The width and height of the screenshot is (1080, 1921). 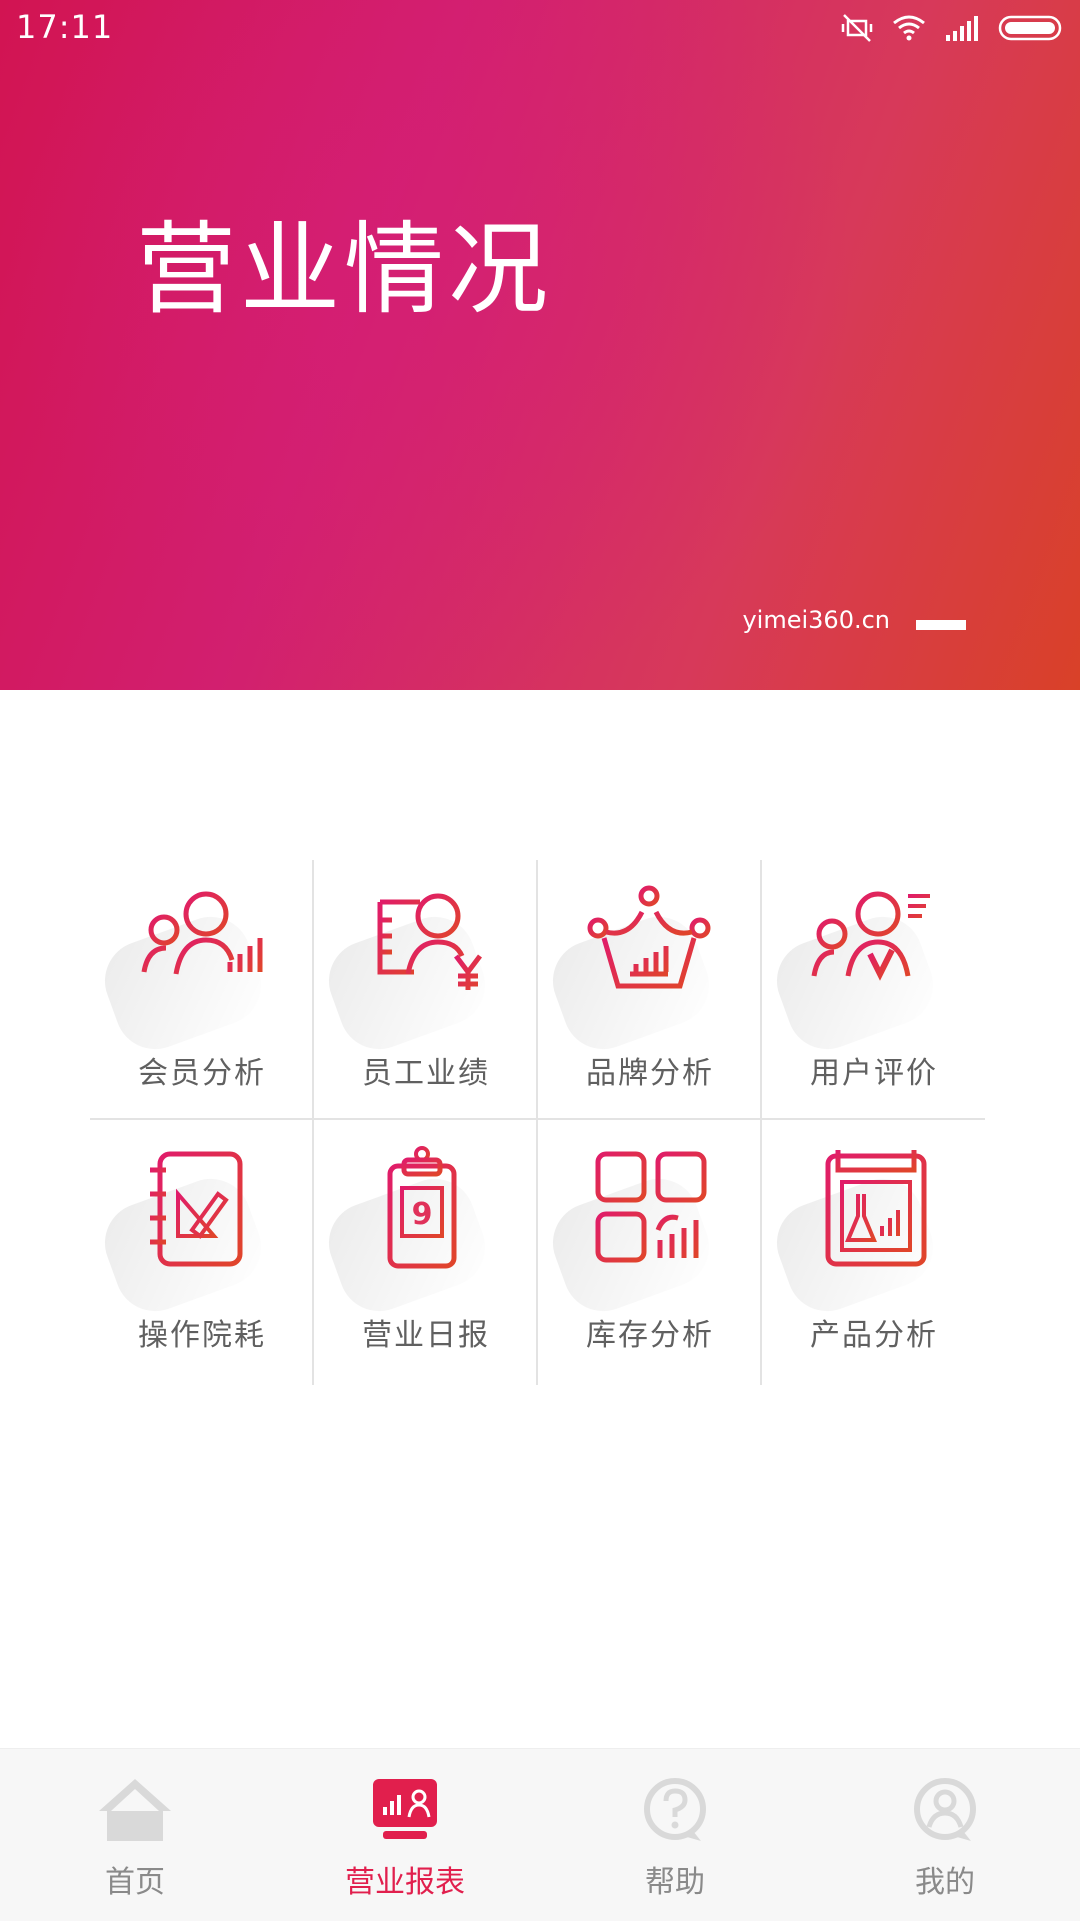 I want to click on members-analysis-icon, so click(x=202, y=934).